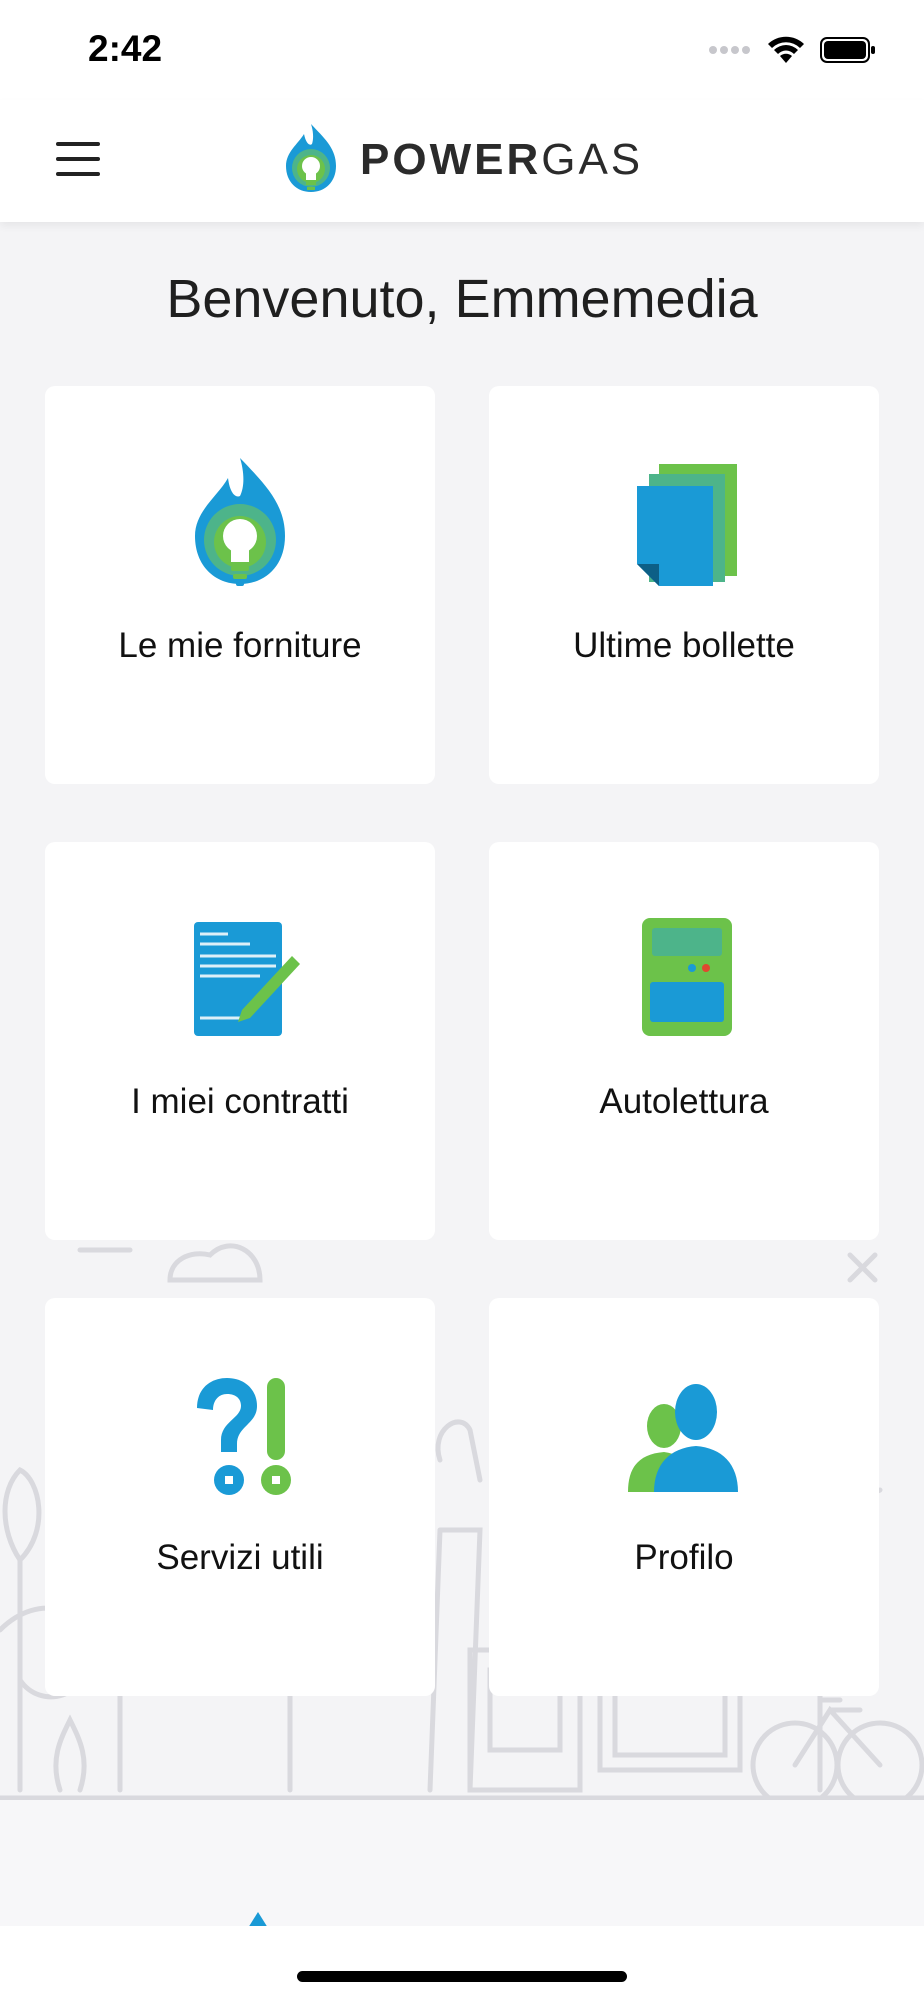 This screenshot has height=2000, width=924. Describe the element at coordinates (684, 645) in the screenshot. I see `tile-label: Ultime bollette` at that location.